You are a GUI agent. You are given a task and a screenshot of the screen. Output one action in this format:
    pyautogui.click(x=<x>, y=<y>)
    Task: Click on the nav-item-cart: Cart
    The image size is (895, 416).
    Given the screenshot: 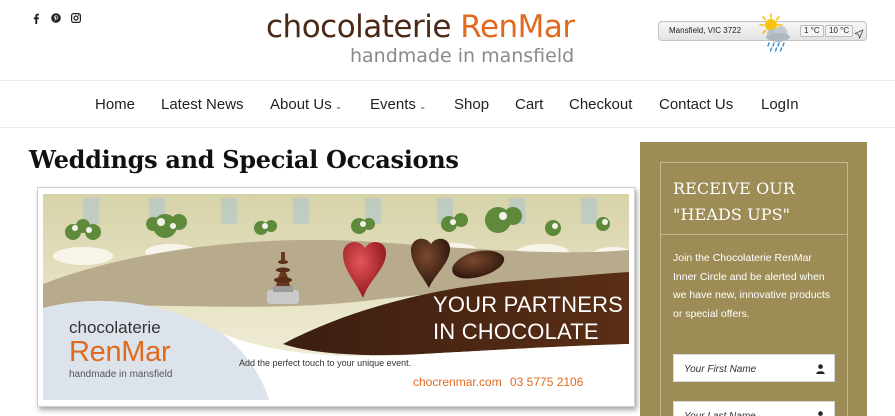 What is the action you would take?
    pyautogui.click(x=529, y=104)
    